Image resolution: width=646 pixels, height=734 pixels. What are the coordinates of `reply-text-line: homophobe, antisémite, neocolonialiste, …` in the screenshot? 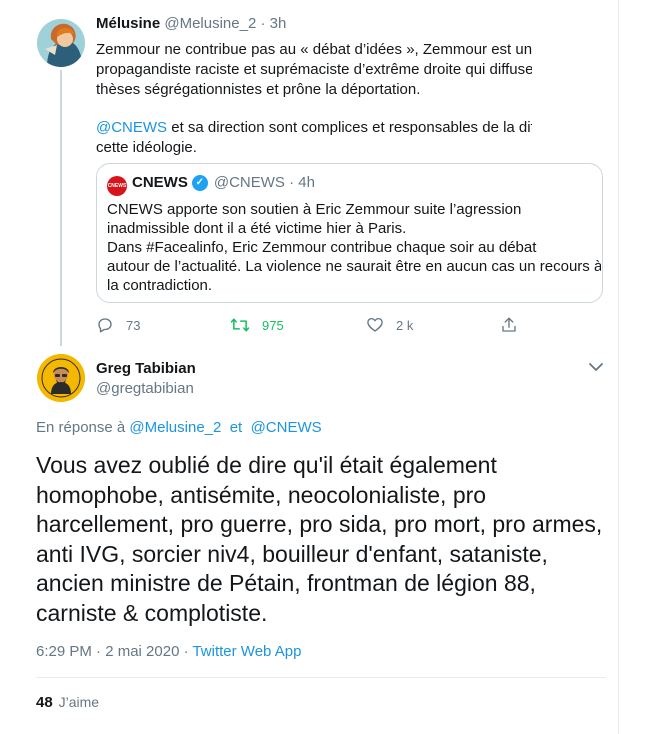 It's located at (261, 494).